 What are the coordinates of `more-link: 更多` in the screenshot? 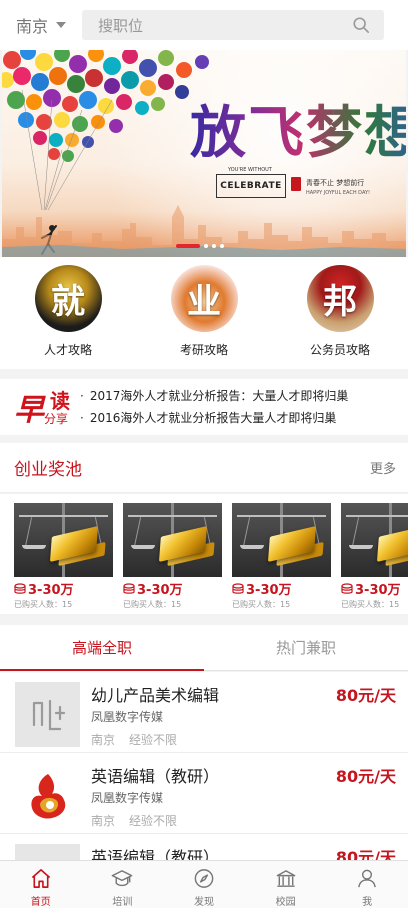 It's located at (383, 467).